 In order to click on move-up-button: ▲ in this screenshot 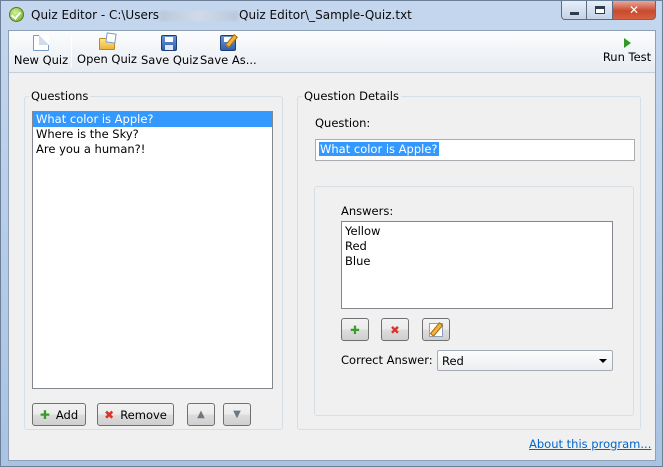, I will do `click(201, 414)`.